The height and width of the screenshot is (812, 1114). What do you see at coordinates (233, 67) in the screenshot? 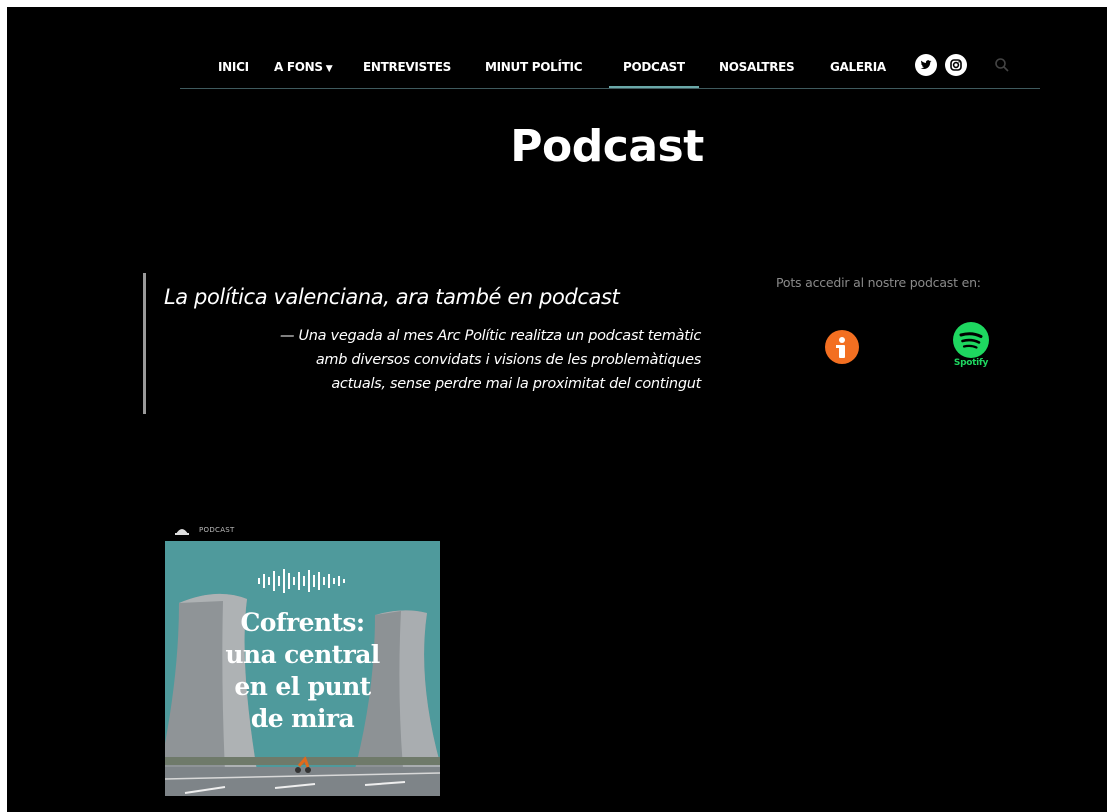
I see `nav-item-inici: INICI` at bounding box center [233, 67].